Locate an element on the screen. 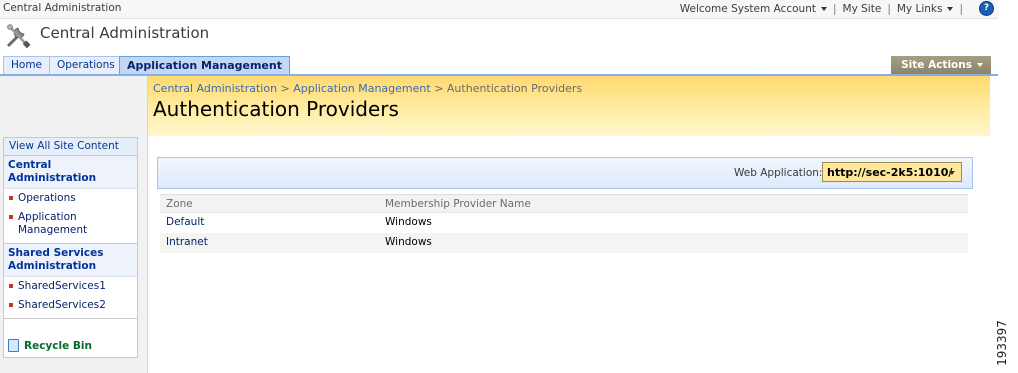  breadcrumb-current: Authentication Providers is located at coordinates (514, 88).